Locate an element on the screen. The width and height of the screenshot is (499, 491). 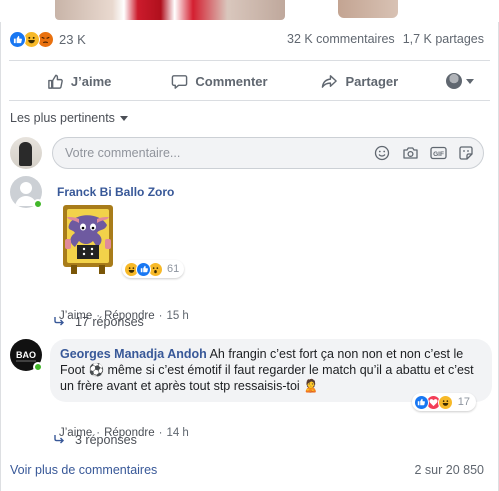
comment-input is located at coordinates (219, 153).